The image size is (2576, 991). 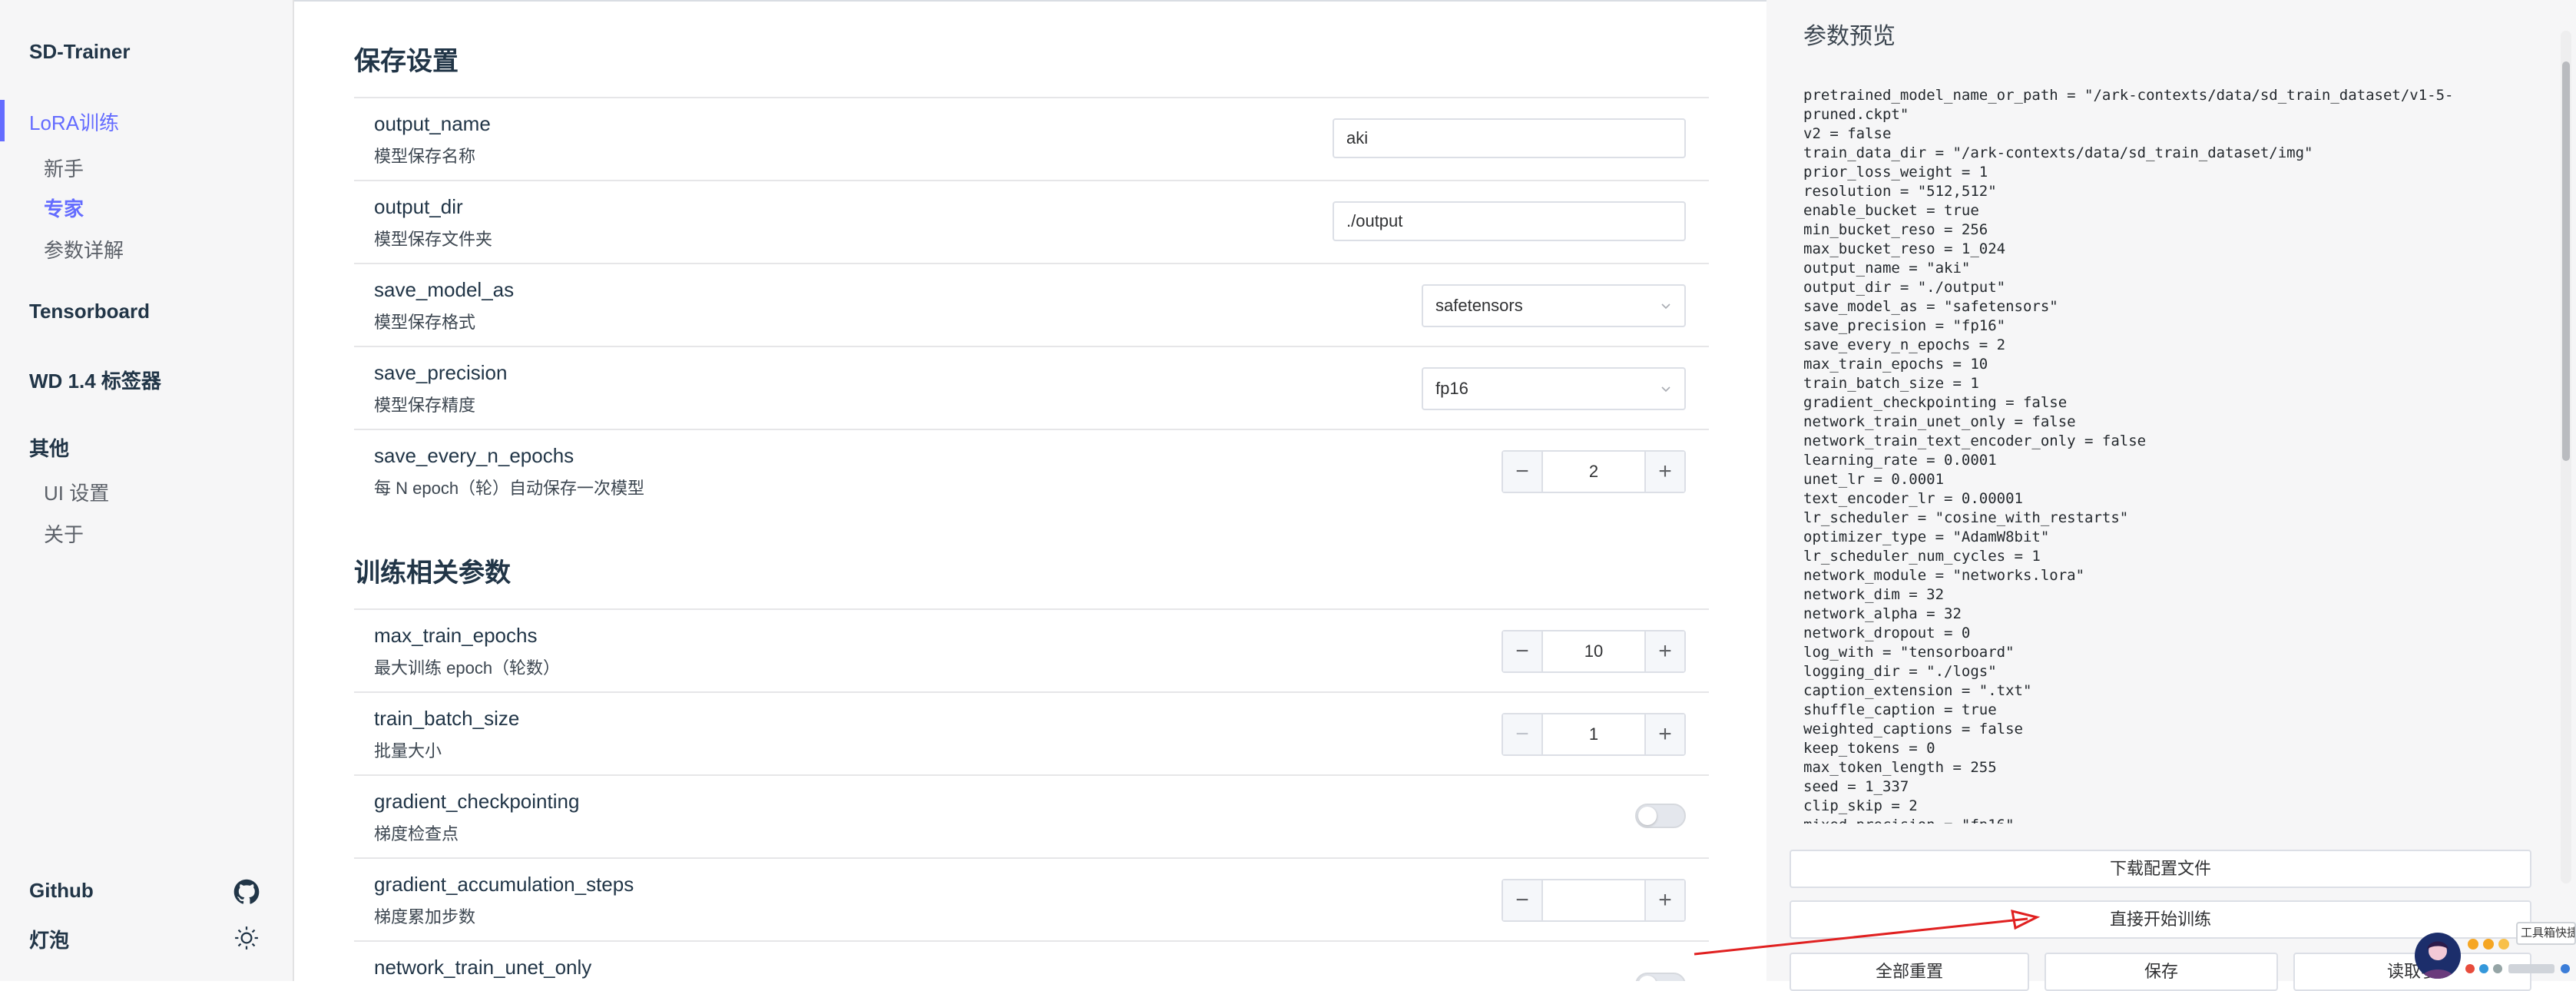 I want to click on param-desc: 批量大小, so click(x=408, y=751).